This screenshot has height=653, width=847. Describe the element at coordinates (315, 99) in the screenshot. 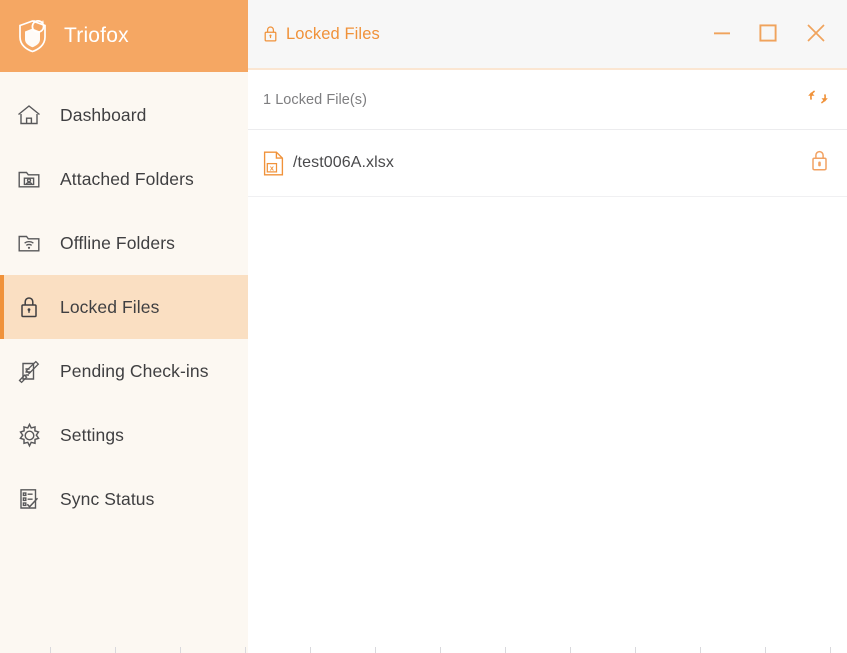

I see `locked-file-count: 1 Locked File(s)` at that location.